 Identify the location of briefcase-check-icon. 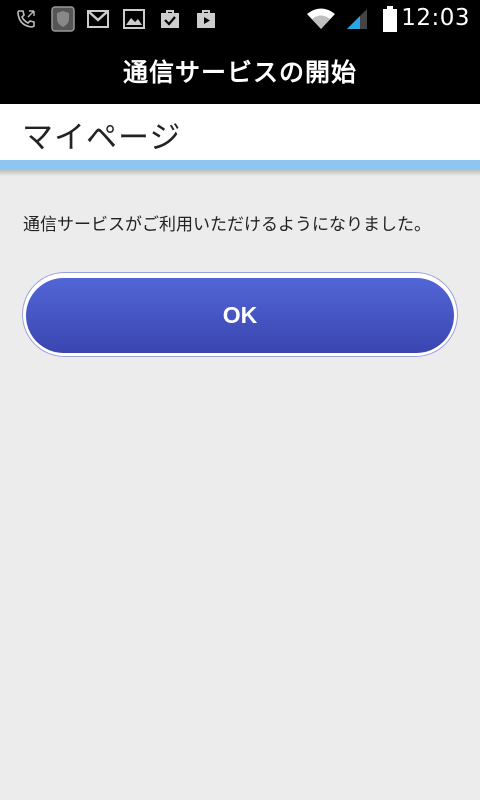
(170, 19).